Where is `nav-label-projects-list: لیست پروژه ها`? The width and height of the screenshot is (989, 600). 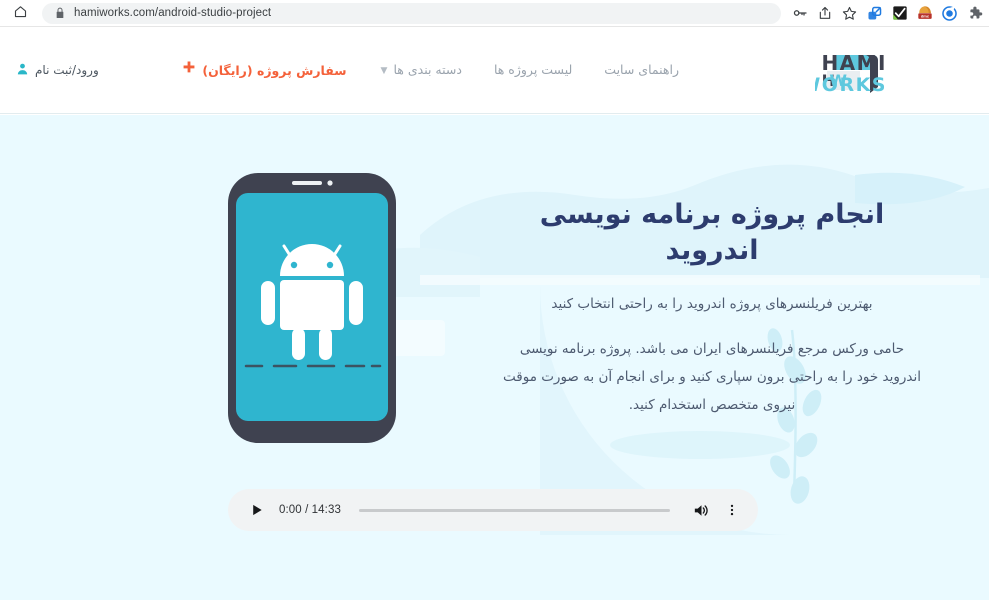 nav-label-projects-list: لیست پروژه ها is located at coordinates (533, 69).